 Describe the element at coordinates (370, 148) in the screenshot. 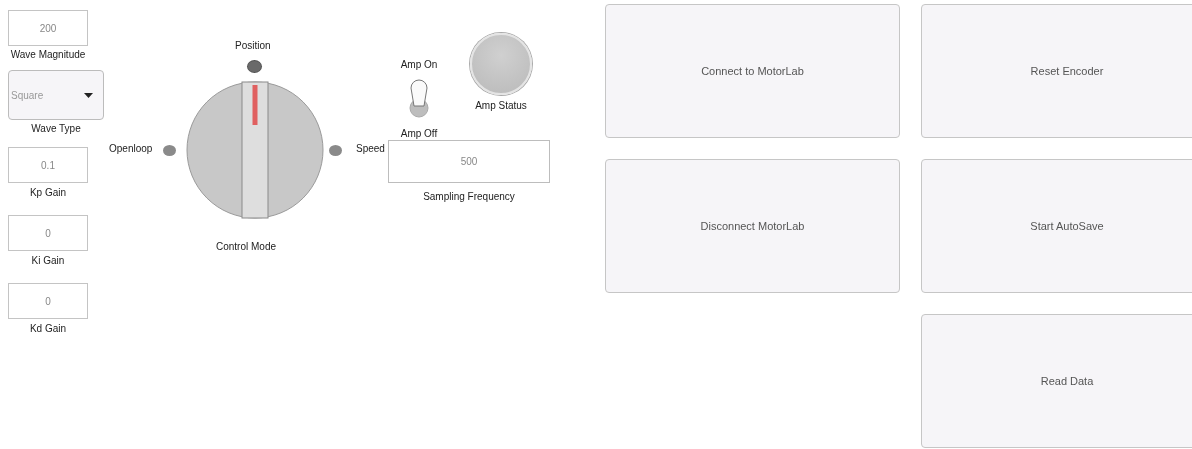

I see `mode-label: Speed` at that location.